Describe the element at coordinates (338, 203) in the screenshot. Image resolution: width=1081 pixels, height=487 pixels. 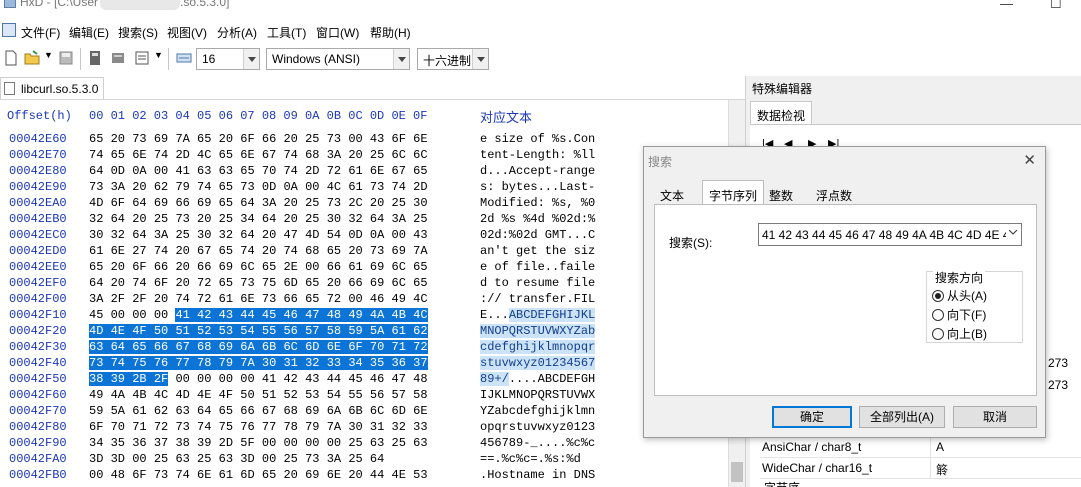
I see `hex-byte: 73` at that location.